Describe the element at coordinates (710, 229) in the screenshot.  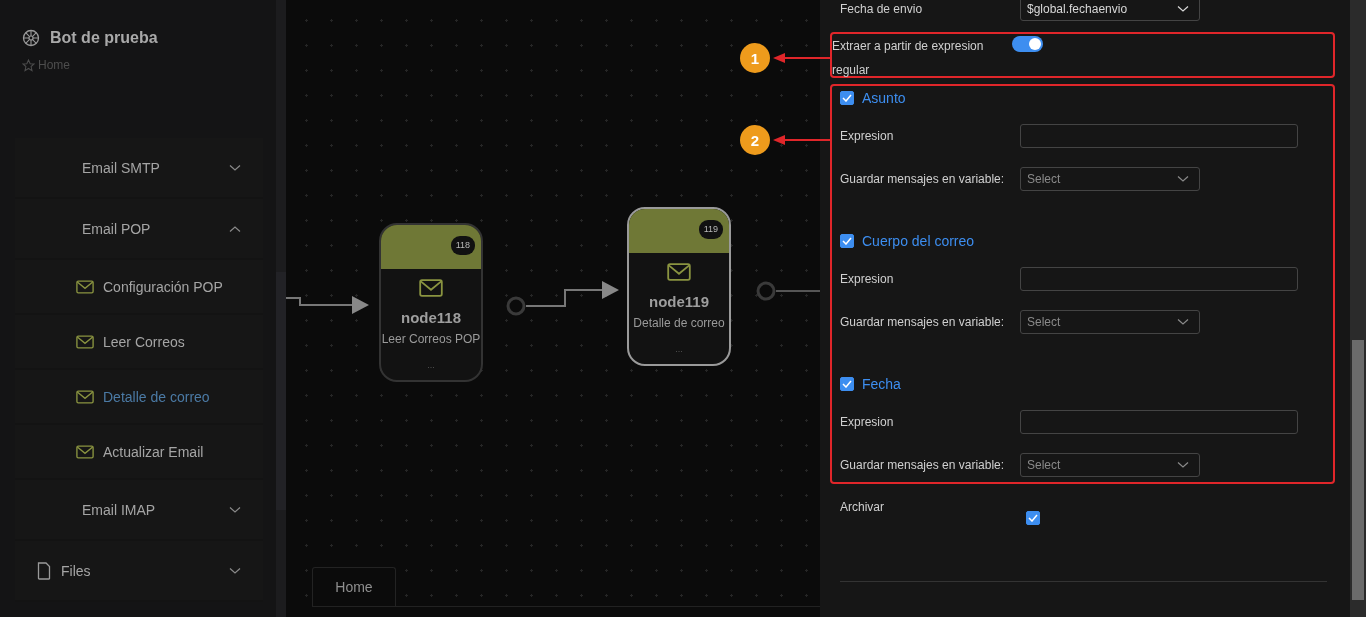
I see `node-number: 119` at that location.